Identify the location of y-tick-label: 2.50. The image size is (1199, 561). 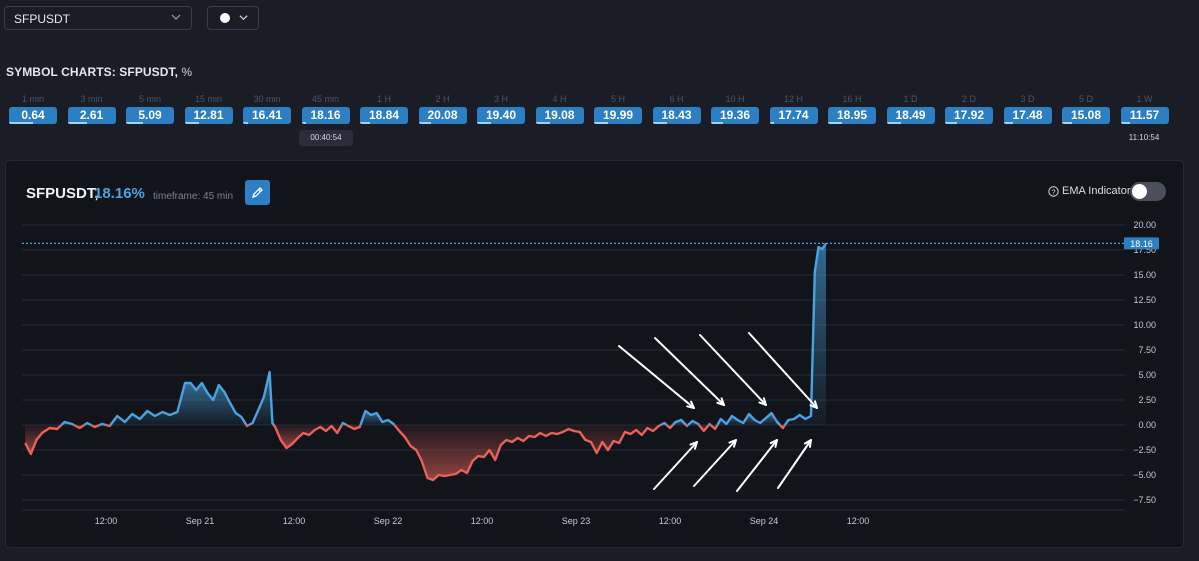
(1147, 400).